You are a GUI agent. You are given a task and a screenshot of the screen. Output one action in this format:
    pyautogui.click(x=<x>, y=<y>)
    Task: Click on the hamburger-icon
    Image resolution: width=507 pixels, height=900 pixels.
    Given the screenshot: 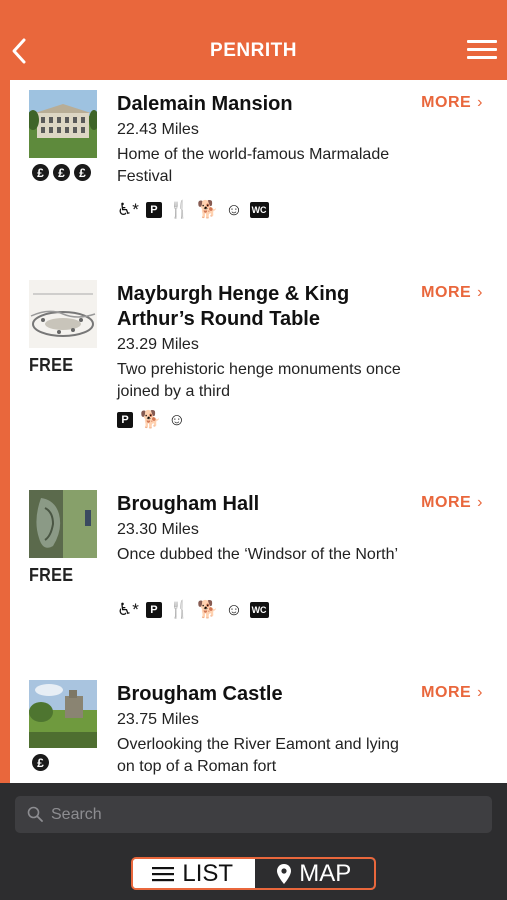 What is the action you would take?
    pyautogui.click(x=482, y=41)
    